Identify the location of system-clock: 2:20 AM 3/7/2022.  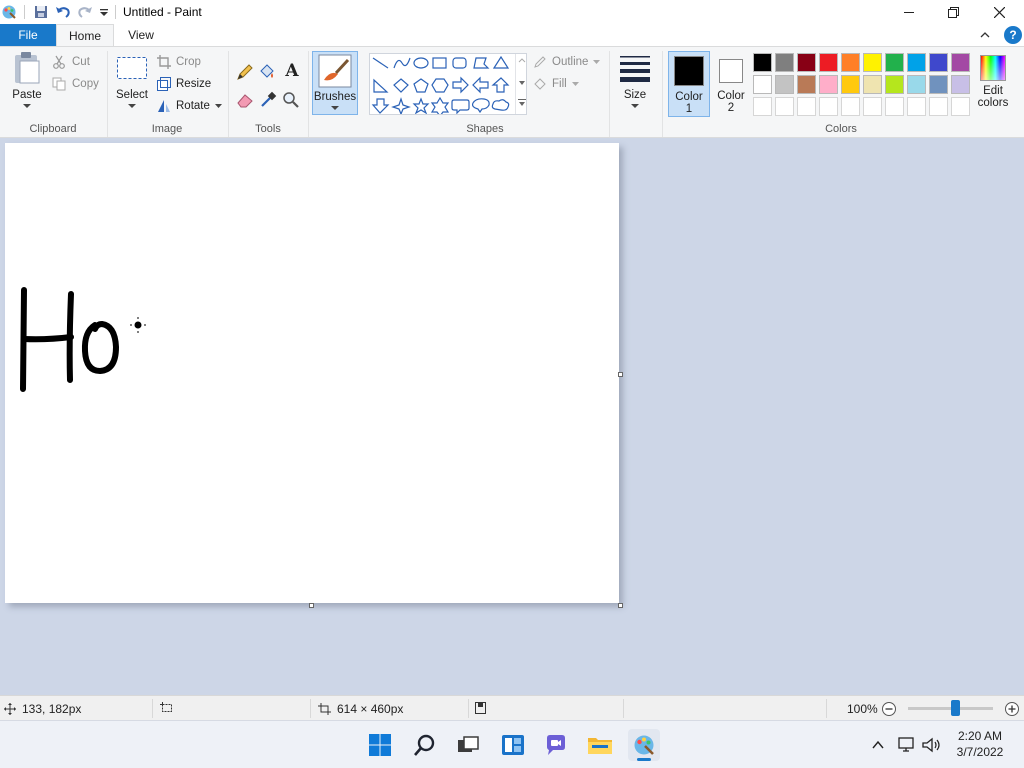
(980, 744).